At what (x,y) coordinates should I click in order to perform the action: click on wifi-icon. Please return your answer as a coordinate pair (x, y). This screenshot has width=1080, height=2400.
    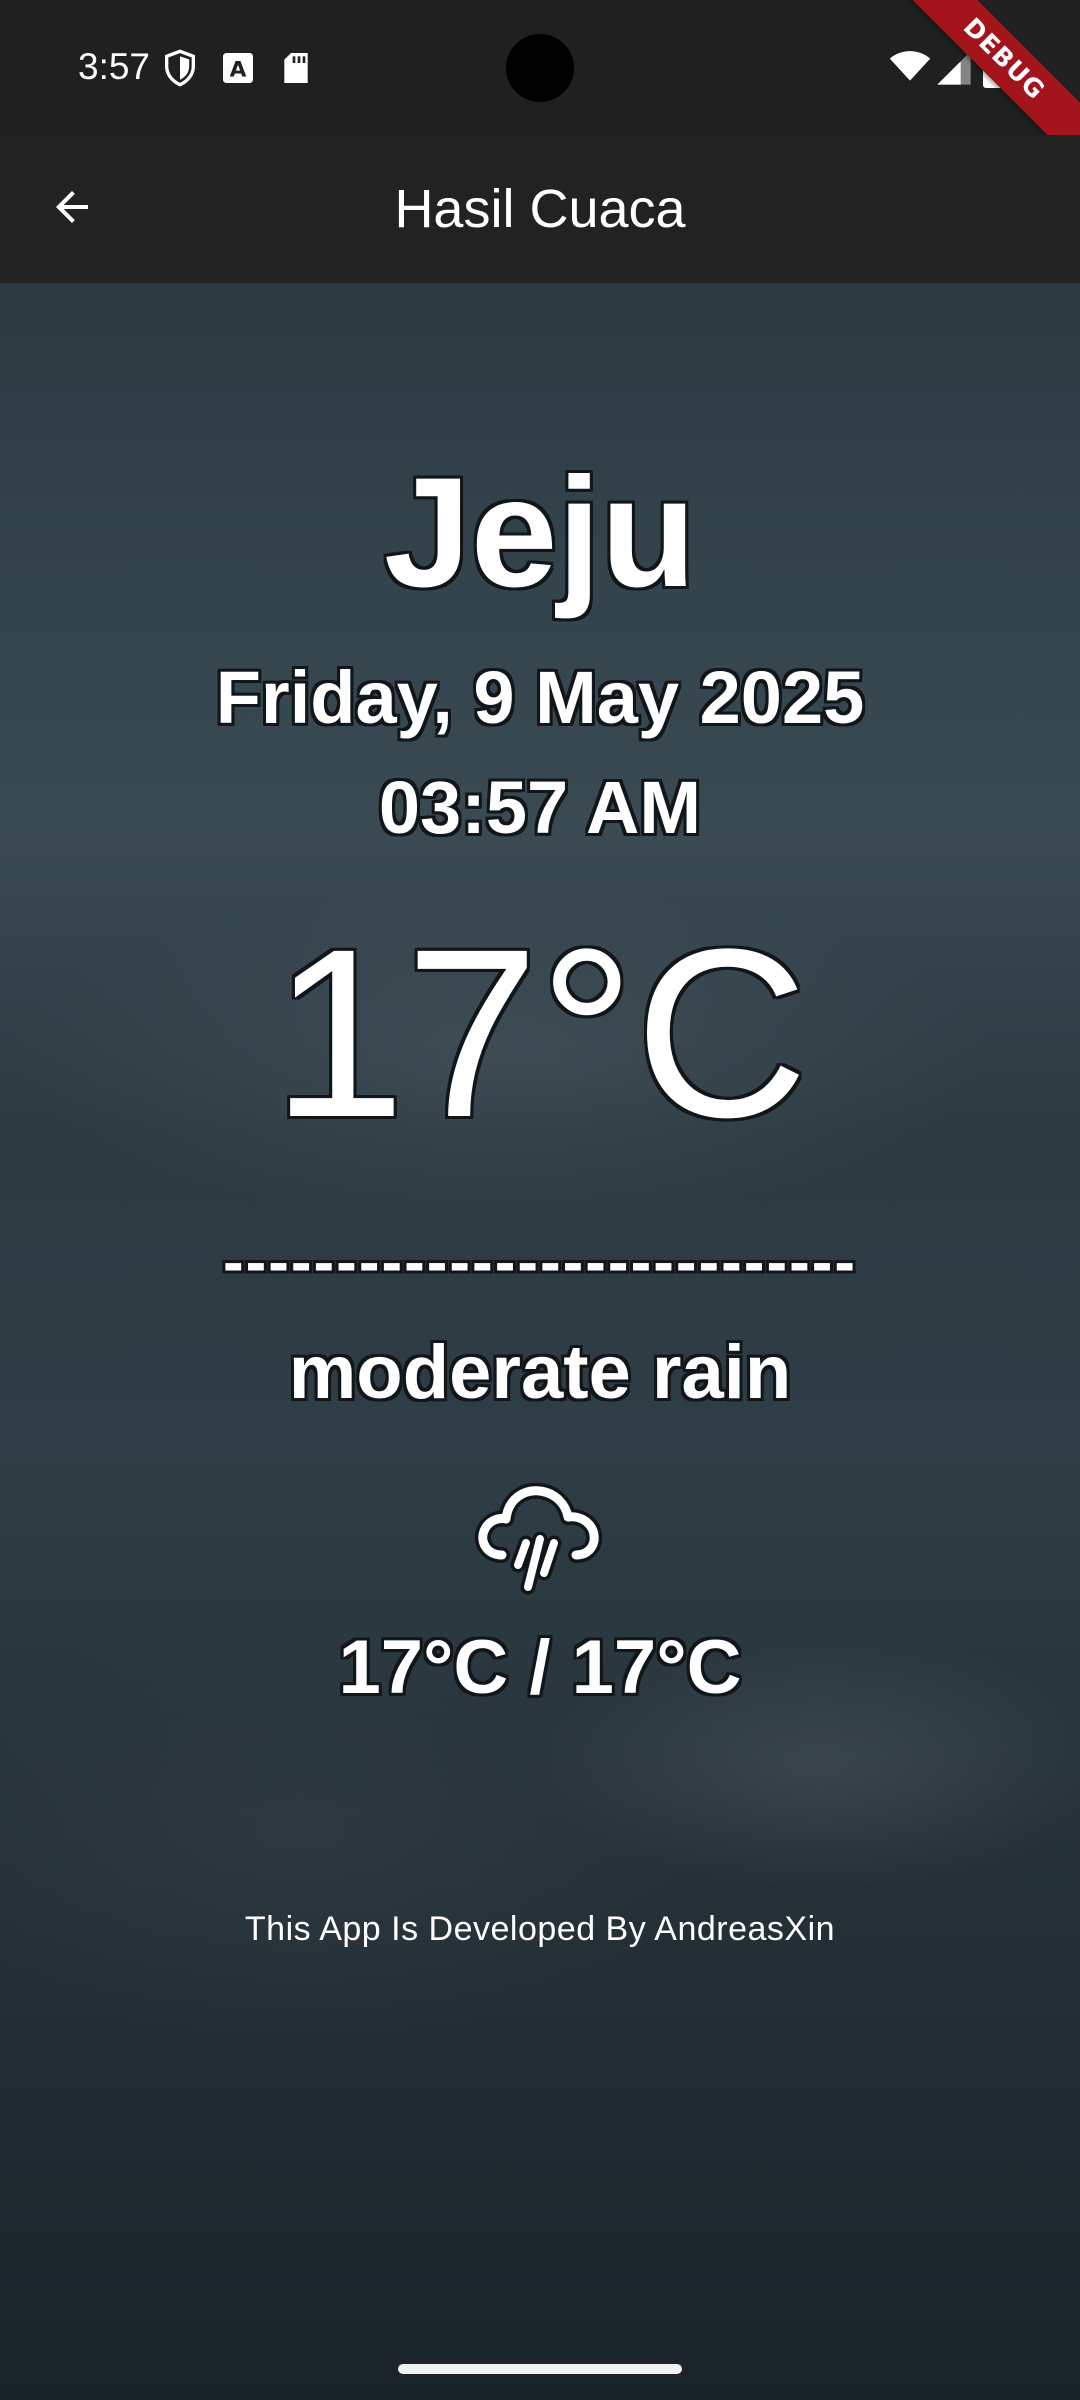
    Looking at the image, I should click on (910, 66).